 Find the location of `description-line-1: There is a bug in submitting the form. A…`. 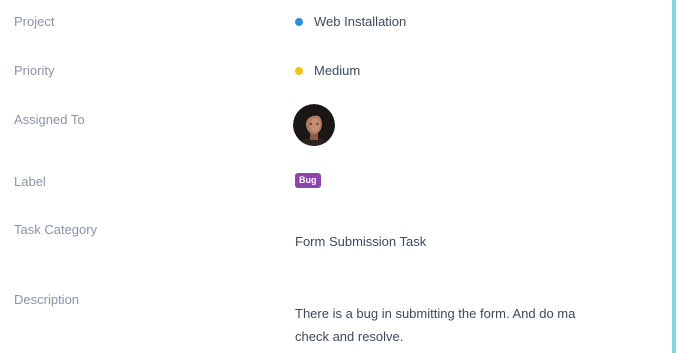

description-line-1: There is a bug in submitting the form. A… is located at coordinates (435, 313).